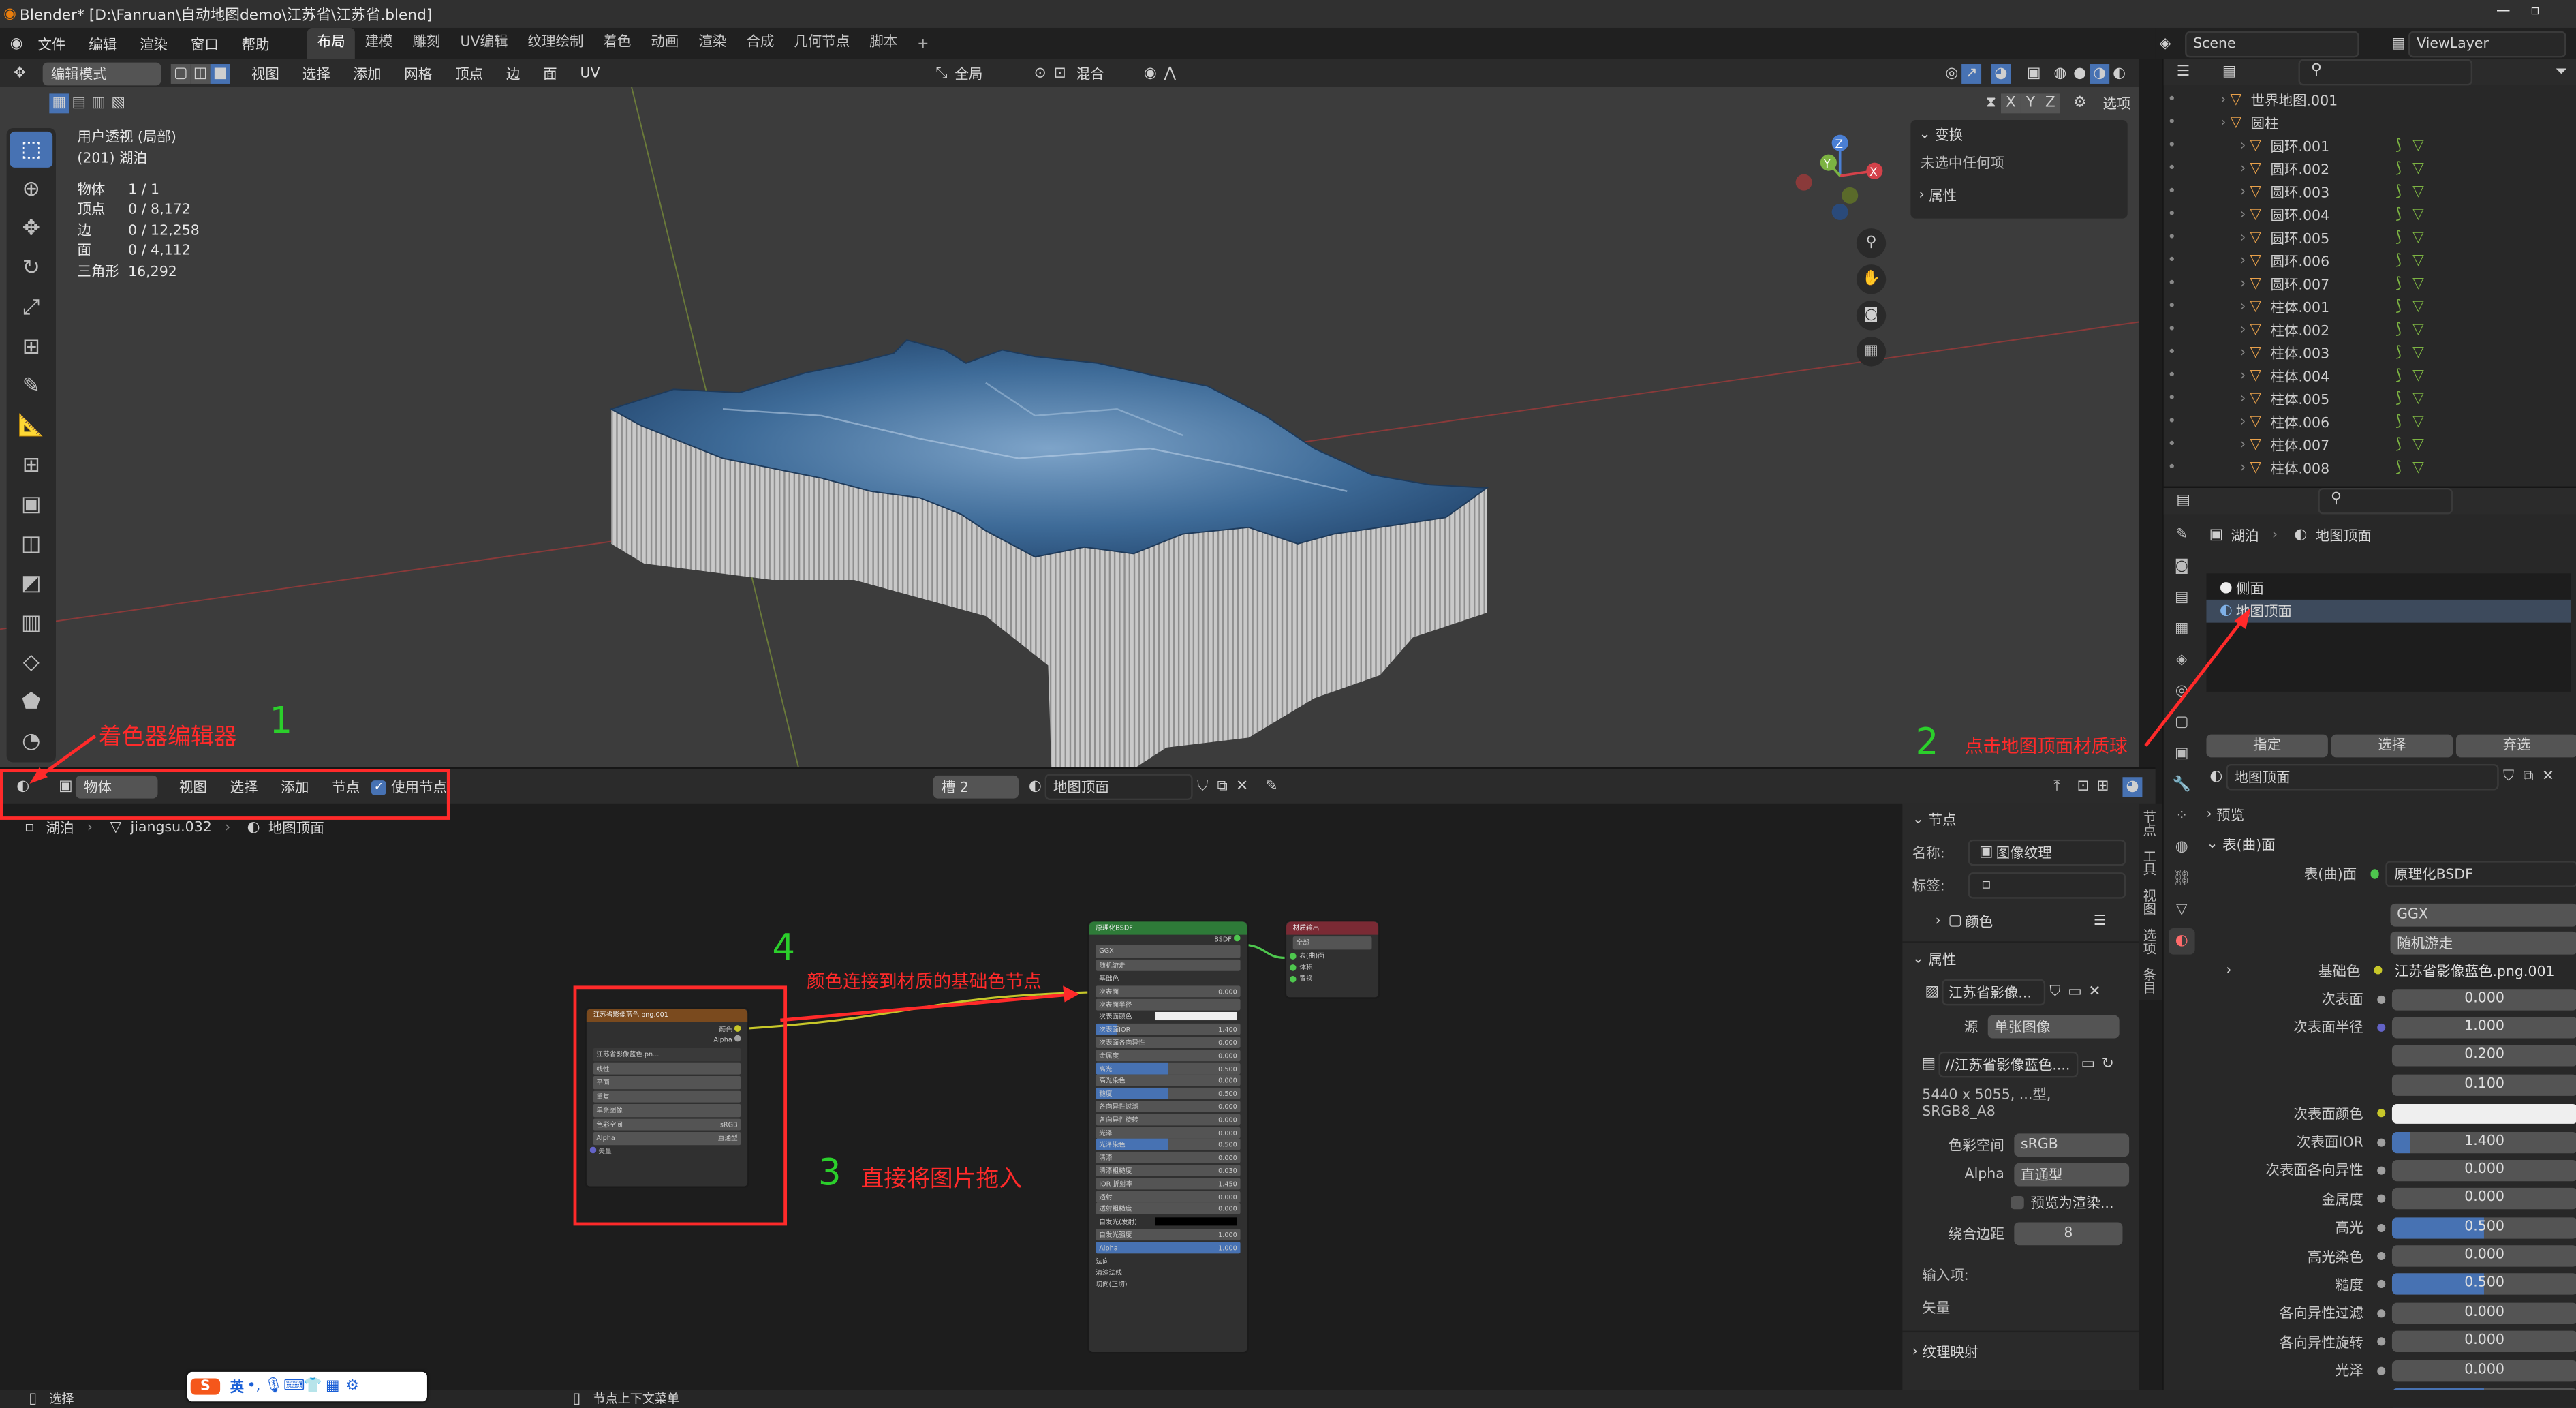 The height and width of the screenshot is (1408, 2576). What do you see at coordinates (1168, 1196) in the screenshot?
I see `bsdf-row: 透射 0.000` at bounding box center [1168, 1196].